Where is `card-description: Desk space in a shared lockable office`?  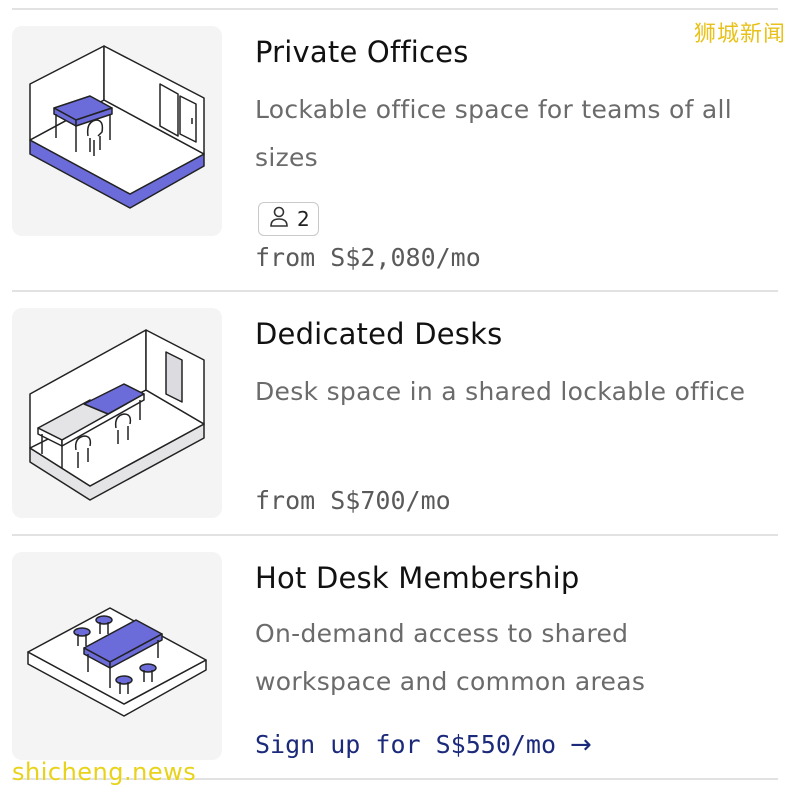
card-description: Desk space in a shared lockable office is located at coordinates (500, 391).